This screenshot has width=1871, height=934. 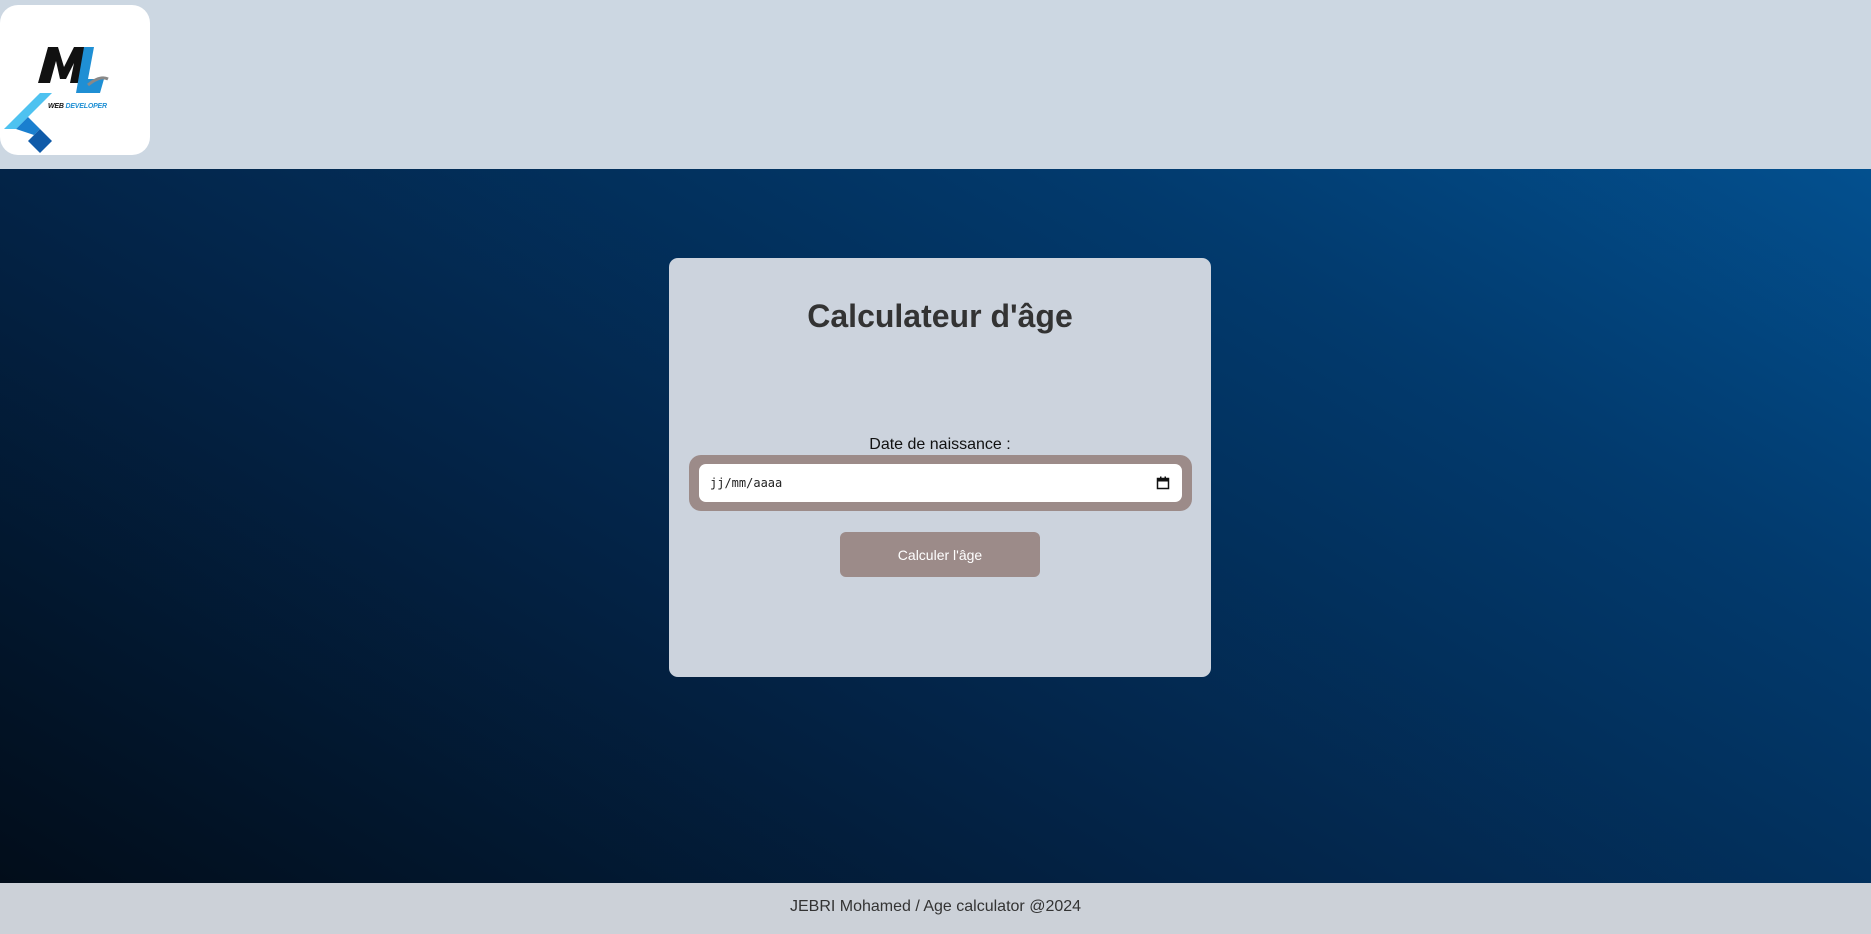 I want to click on birthdate-placeholder: jj/mm/aaaa, so click(x=746, y=483).